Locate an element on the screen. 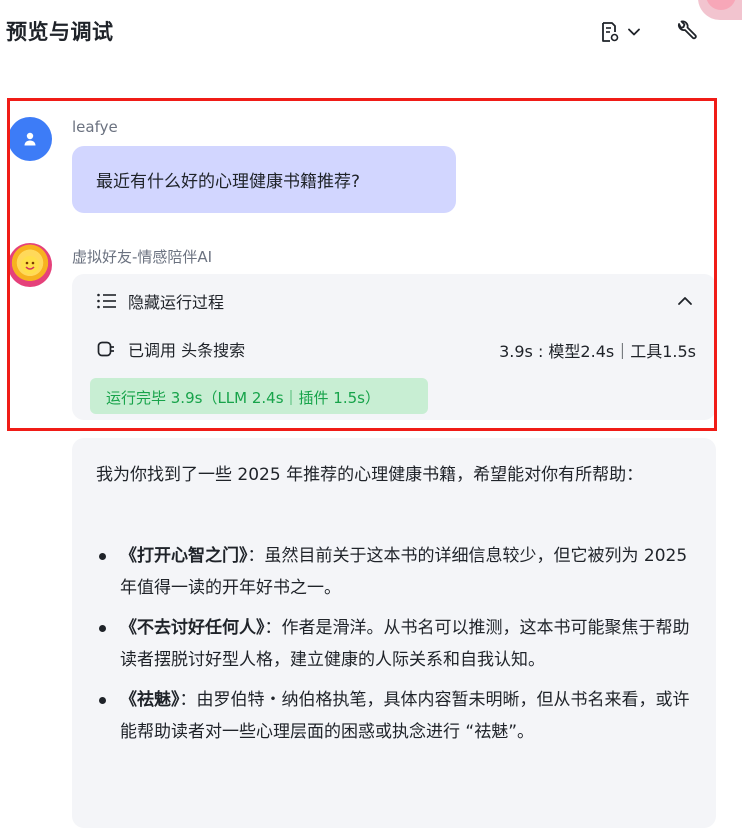 Image resolution: width=742 pixels, height=828 pixels. book-title: 《祛魅》 is located at coordinates (150, 700).